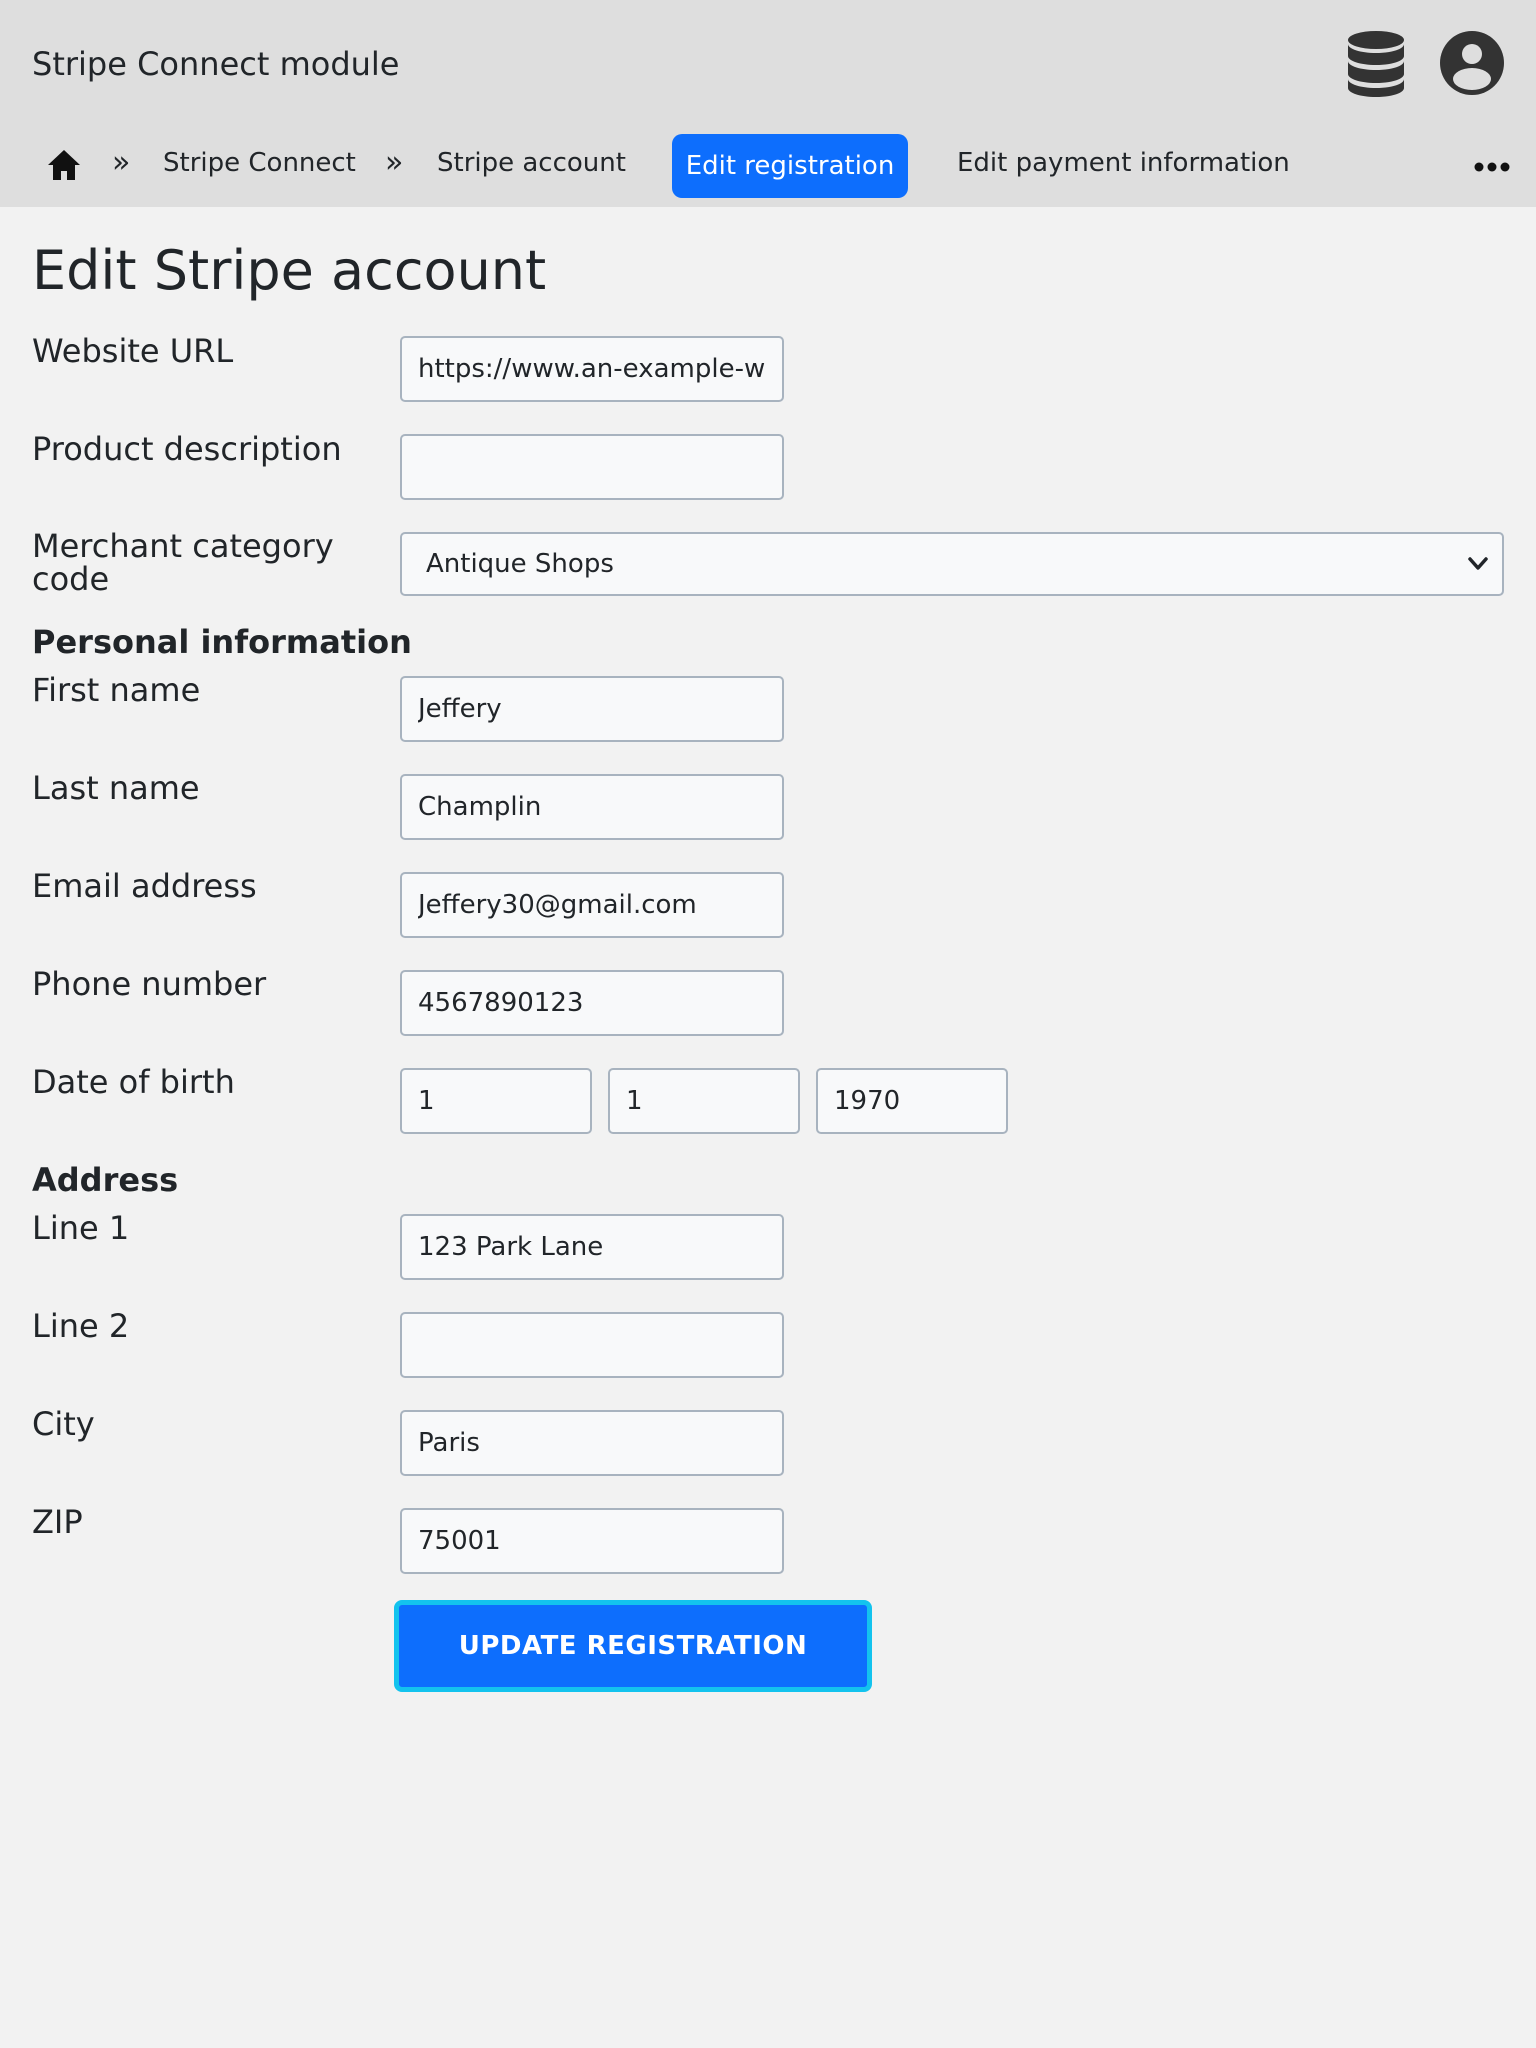 This screenshot has height=2048, width=1536. What do you see at coordinates (149, 984) in the screenshot?
I see `phone-label: Phone number` at bounding box center [149, 984].